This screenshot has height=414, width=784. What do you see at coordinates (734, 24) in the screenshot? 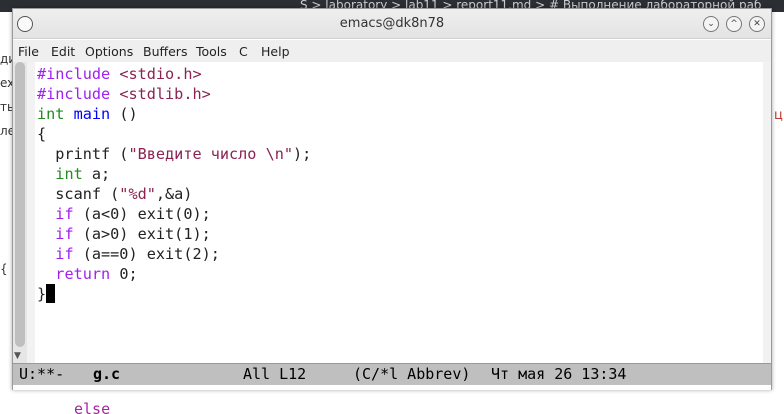
I see `maximize-button: ^` at bounding box center [734, 24].